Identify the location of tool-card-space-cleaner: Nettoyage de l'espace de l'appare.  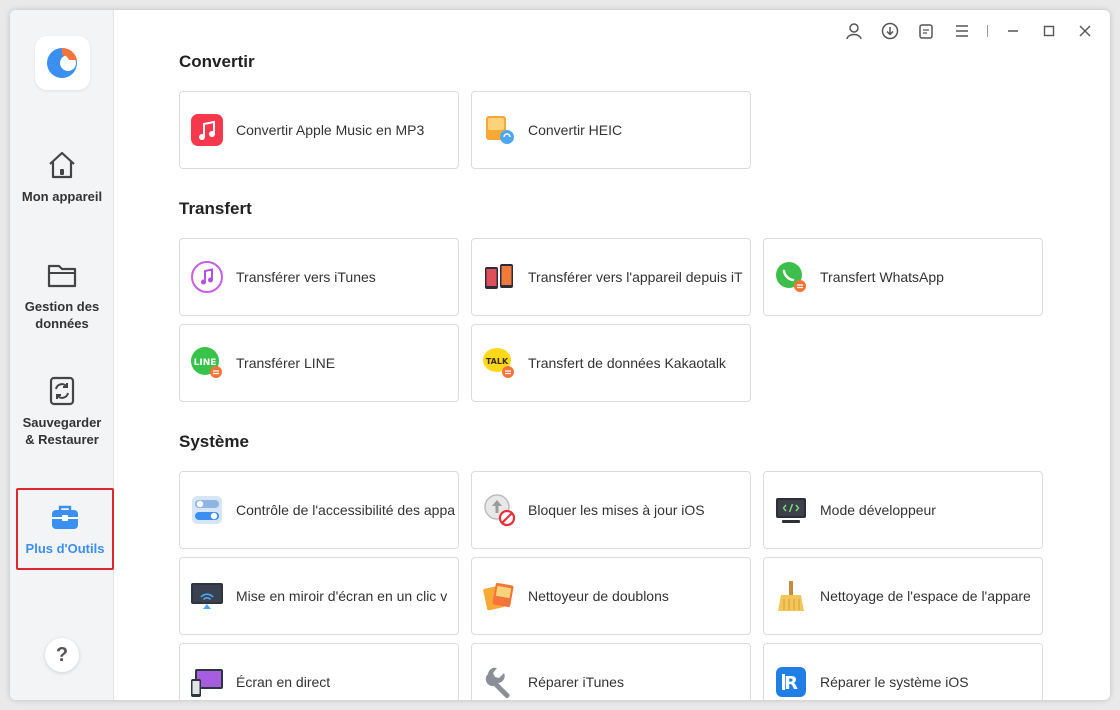
(903, 596).